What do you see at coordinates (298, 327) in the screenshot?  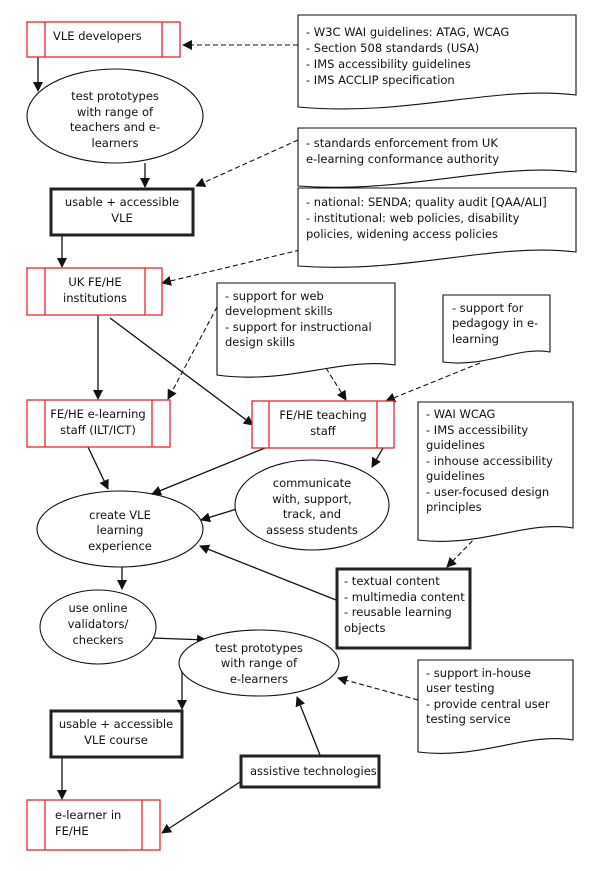 I see `doc-line: - support for instructional` at bounding box center [298, 327].